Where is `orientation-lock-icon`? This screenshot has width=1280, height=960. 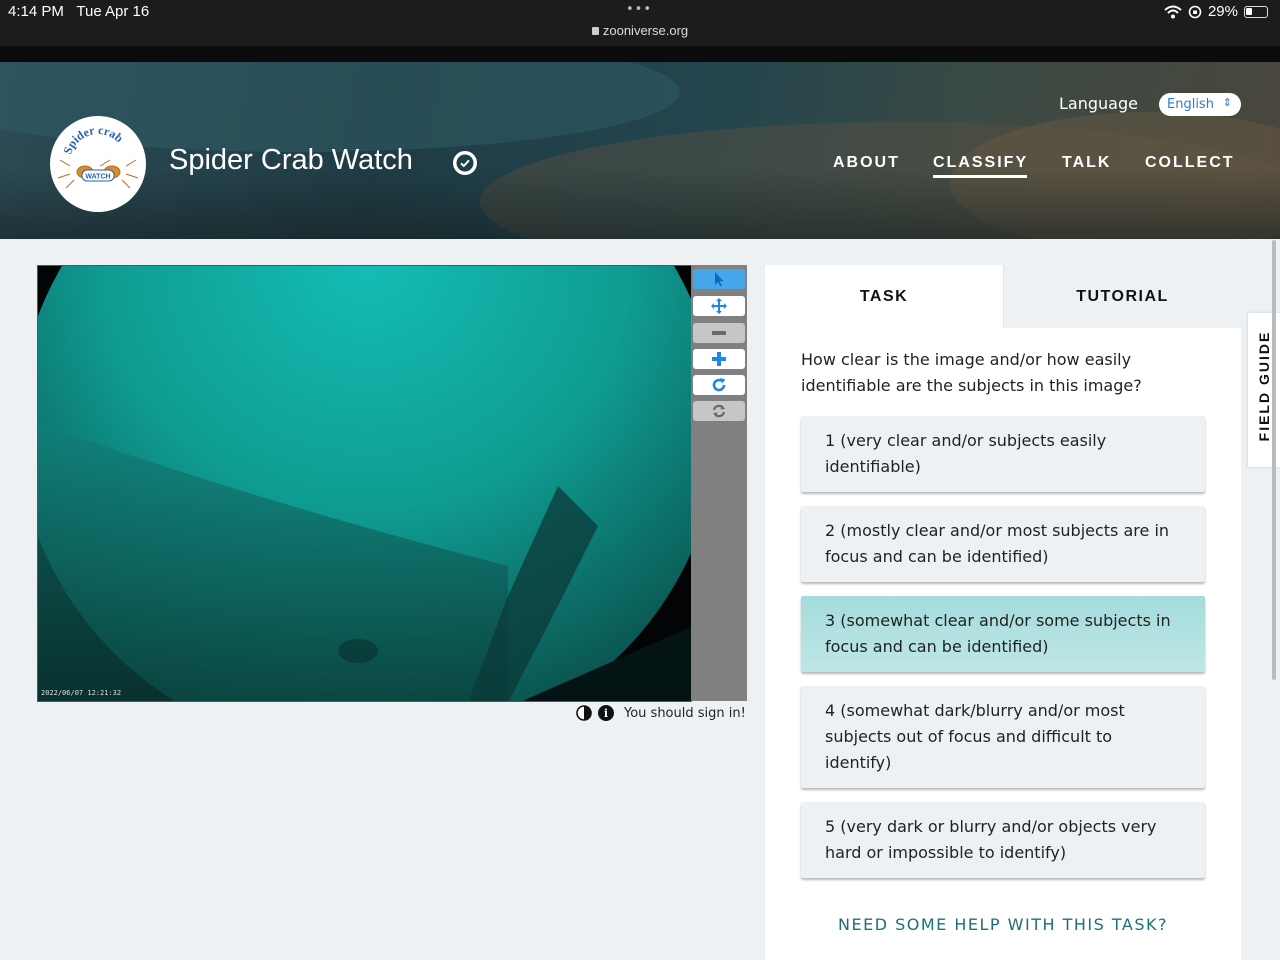
orientation-lock-icon is located at coordinates (1195, 11).